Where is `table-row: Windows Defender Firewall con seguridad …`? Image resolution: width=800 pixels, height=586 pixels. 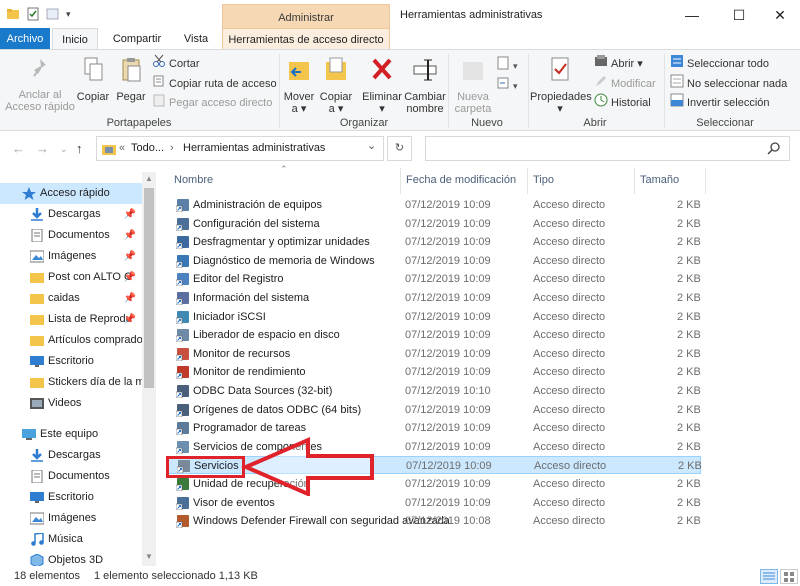 table-row: Windows Defender Firewall con seguridad … is located at coordinates (434, 521).